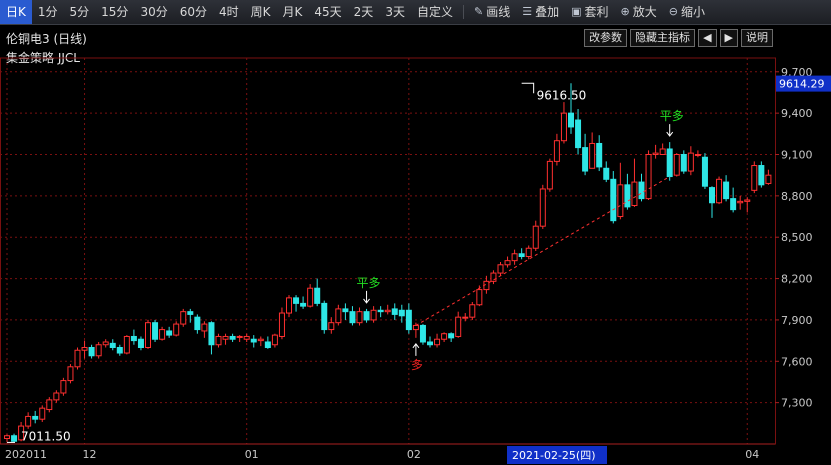 The width and height of the screenshot is (831, 465). What do you see at coordinates (414, 454) in the screenshot?
I see `x-tick-label: 02` at bounding box center [414, 454].